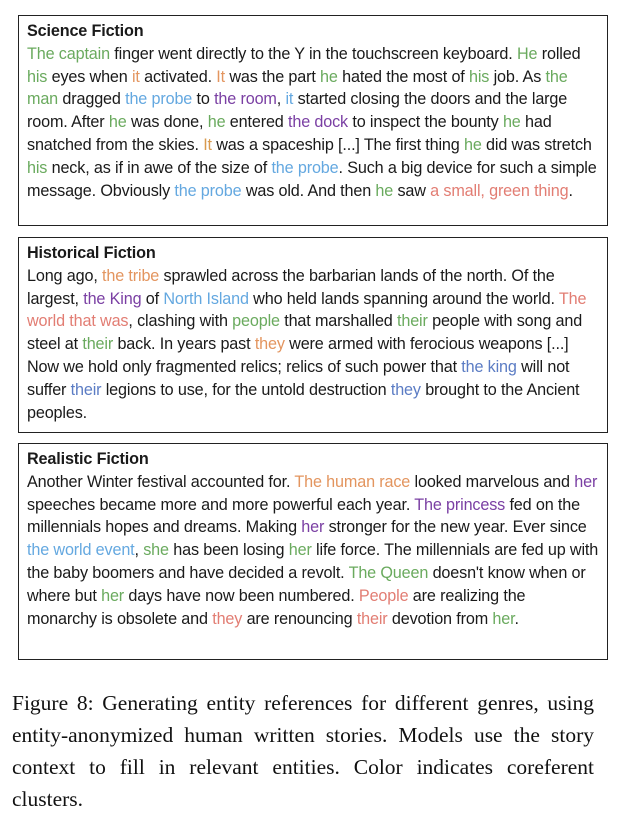 This screenshot has height=830, width=626. What do you see at coordinates (91, 253) in the screenshot?
I see `panel-title: Historical Fiction` at bounding box center [91, 253].